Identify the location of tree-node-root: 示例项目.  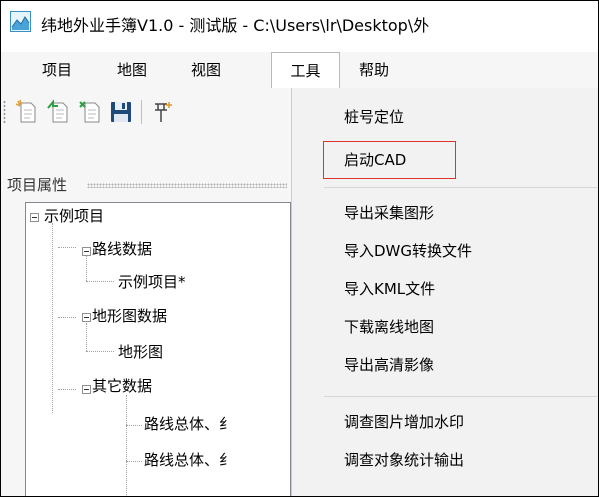
(74, 215).